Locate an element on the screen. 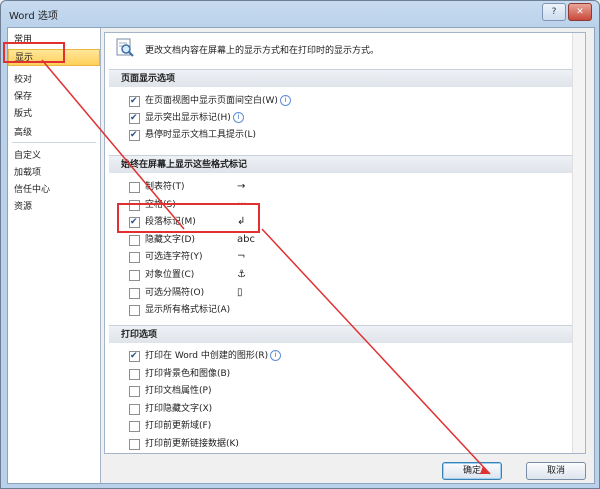  option-text: 可选分隔符(O) is located at coordinates (175, 292).